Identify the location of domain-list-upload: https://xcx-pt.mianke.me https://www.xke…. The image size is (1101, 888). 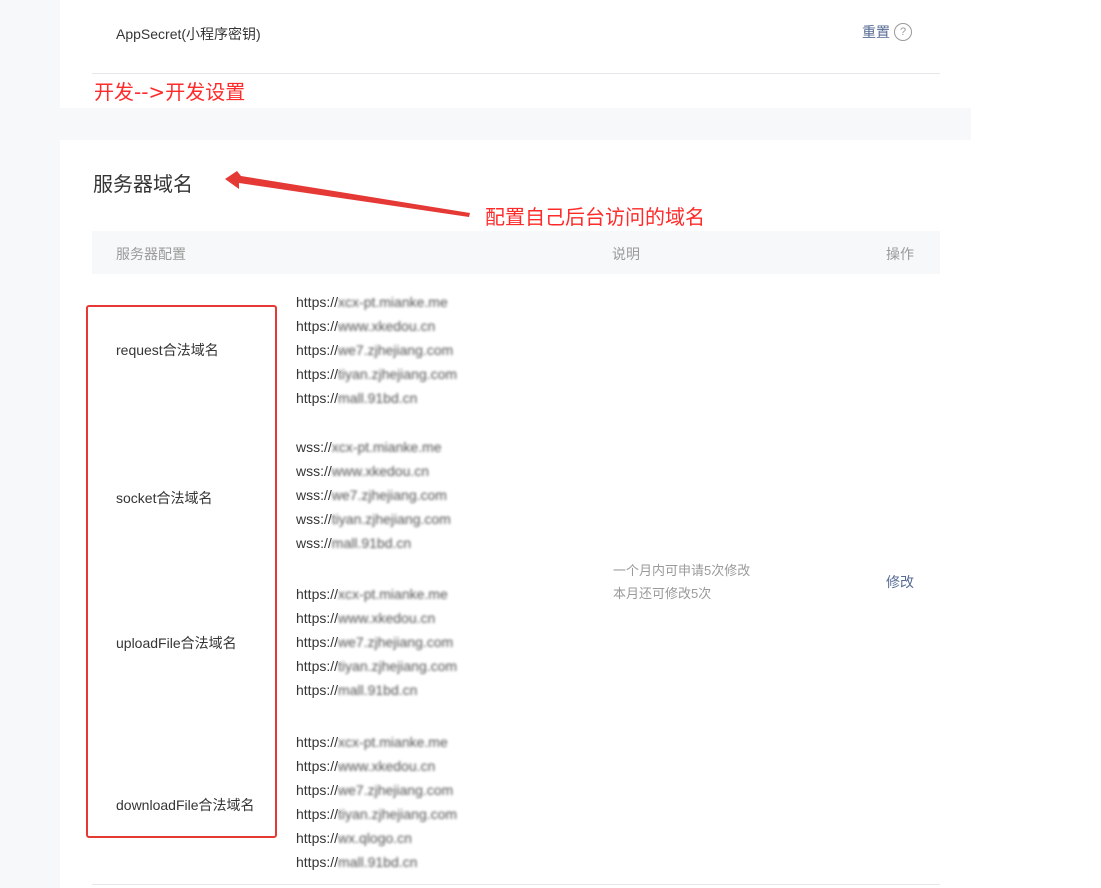
(376, 642).